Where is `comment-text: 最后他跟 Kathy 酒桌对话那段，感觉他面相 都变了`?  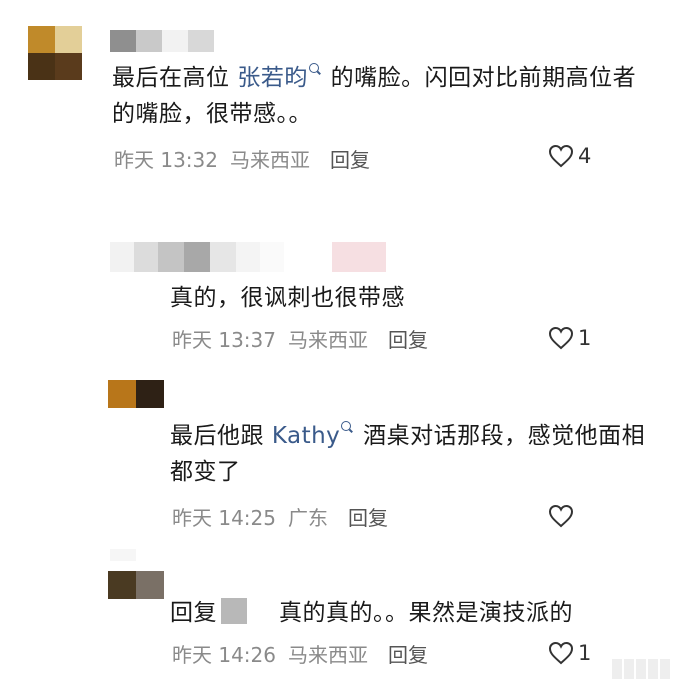
comment-text: 最后他跟 Kathy 酒桌对话那段，感觉他面相 都变了 is located at coordinates (407, 454).